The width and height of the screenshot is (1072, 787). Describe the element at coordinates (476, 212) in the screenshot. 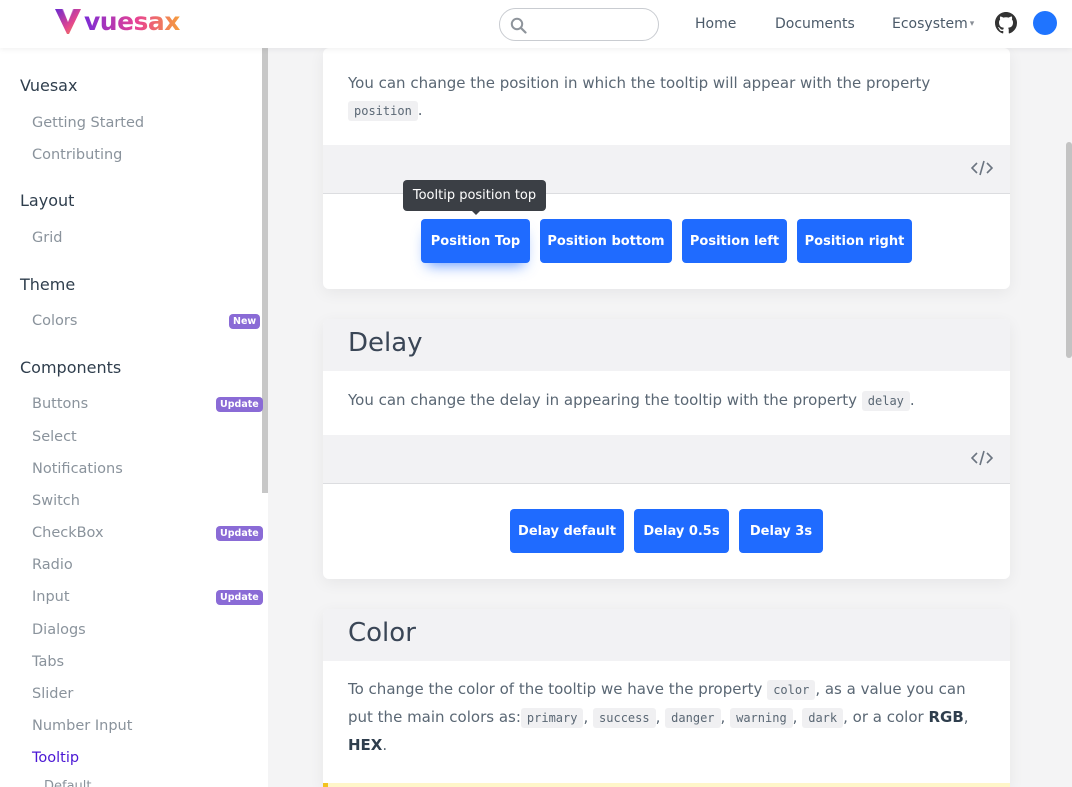

I see `tooltip-arrow` at that location.